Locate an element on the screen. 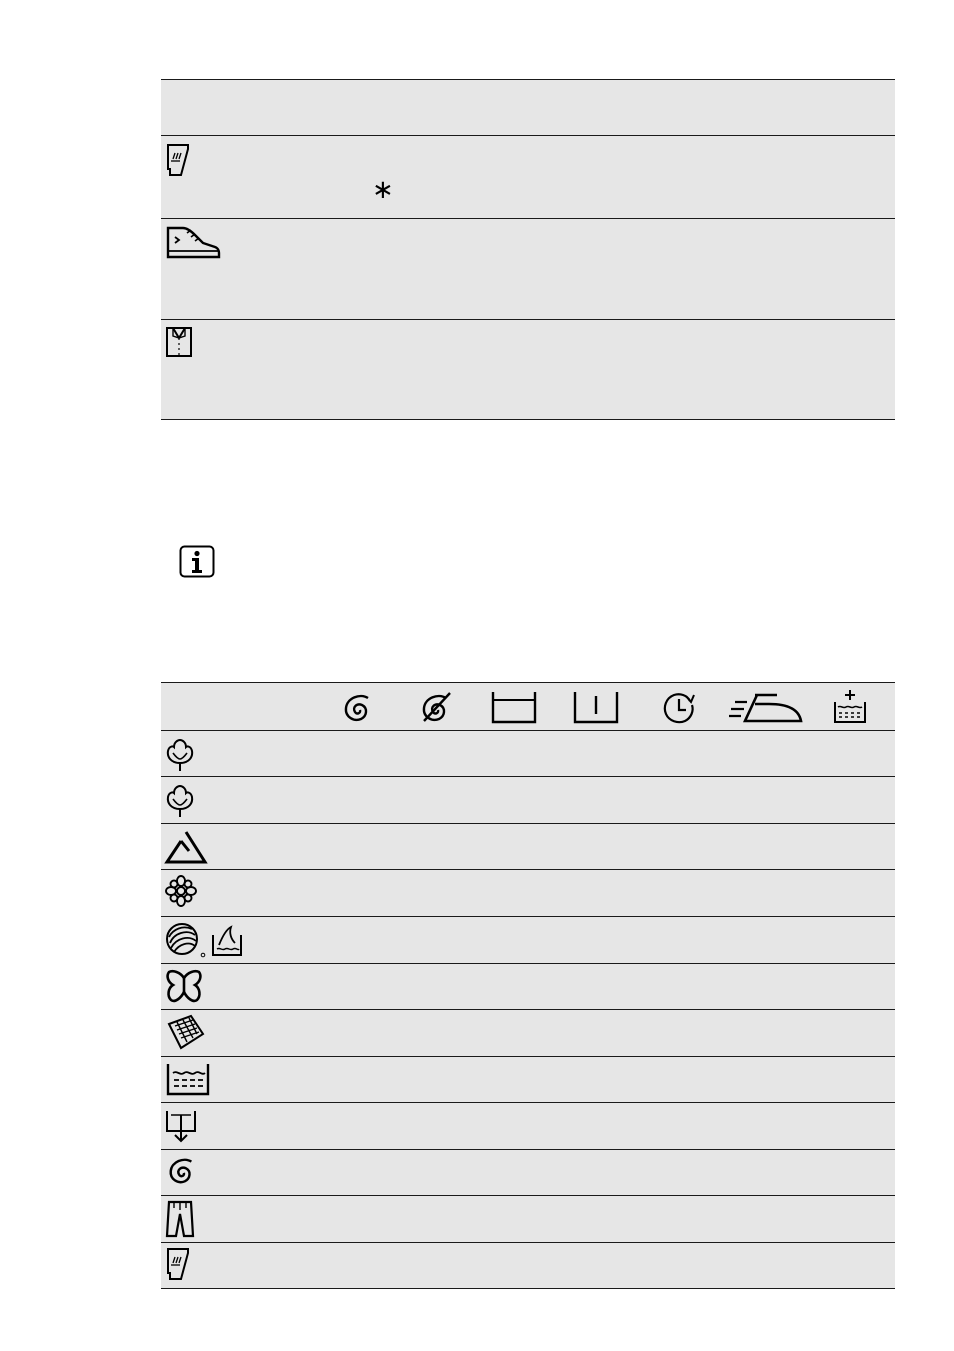  delicates-icon is located at coordinates (181, 892).